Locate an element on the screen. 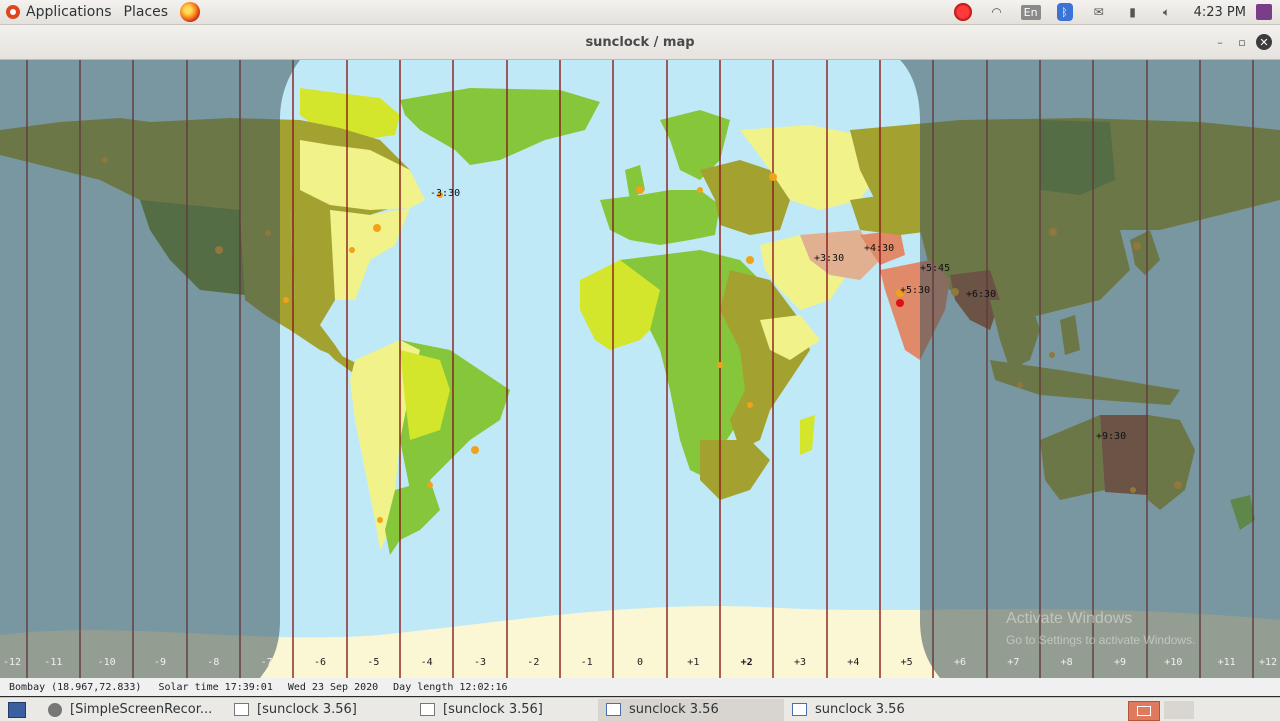  window-title: sunclock / map is located at coordinates (640, 42).